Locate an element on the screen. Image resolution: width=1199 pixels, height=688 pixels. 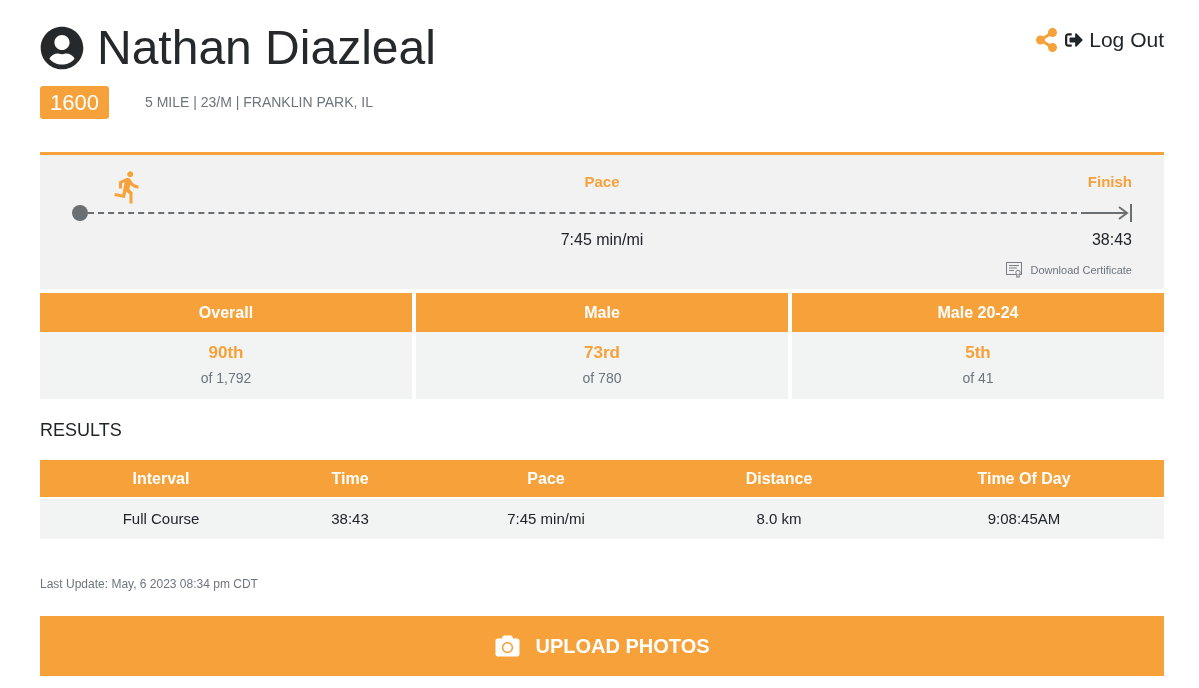
category-header: Overall is located at coordinates (226, 312).